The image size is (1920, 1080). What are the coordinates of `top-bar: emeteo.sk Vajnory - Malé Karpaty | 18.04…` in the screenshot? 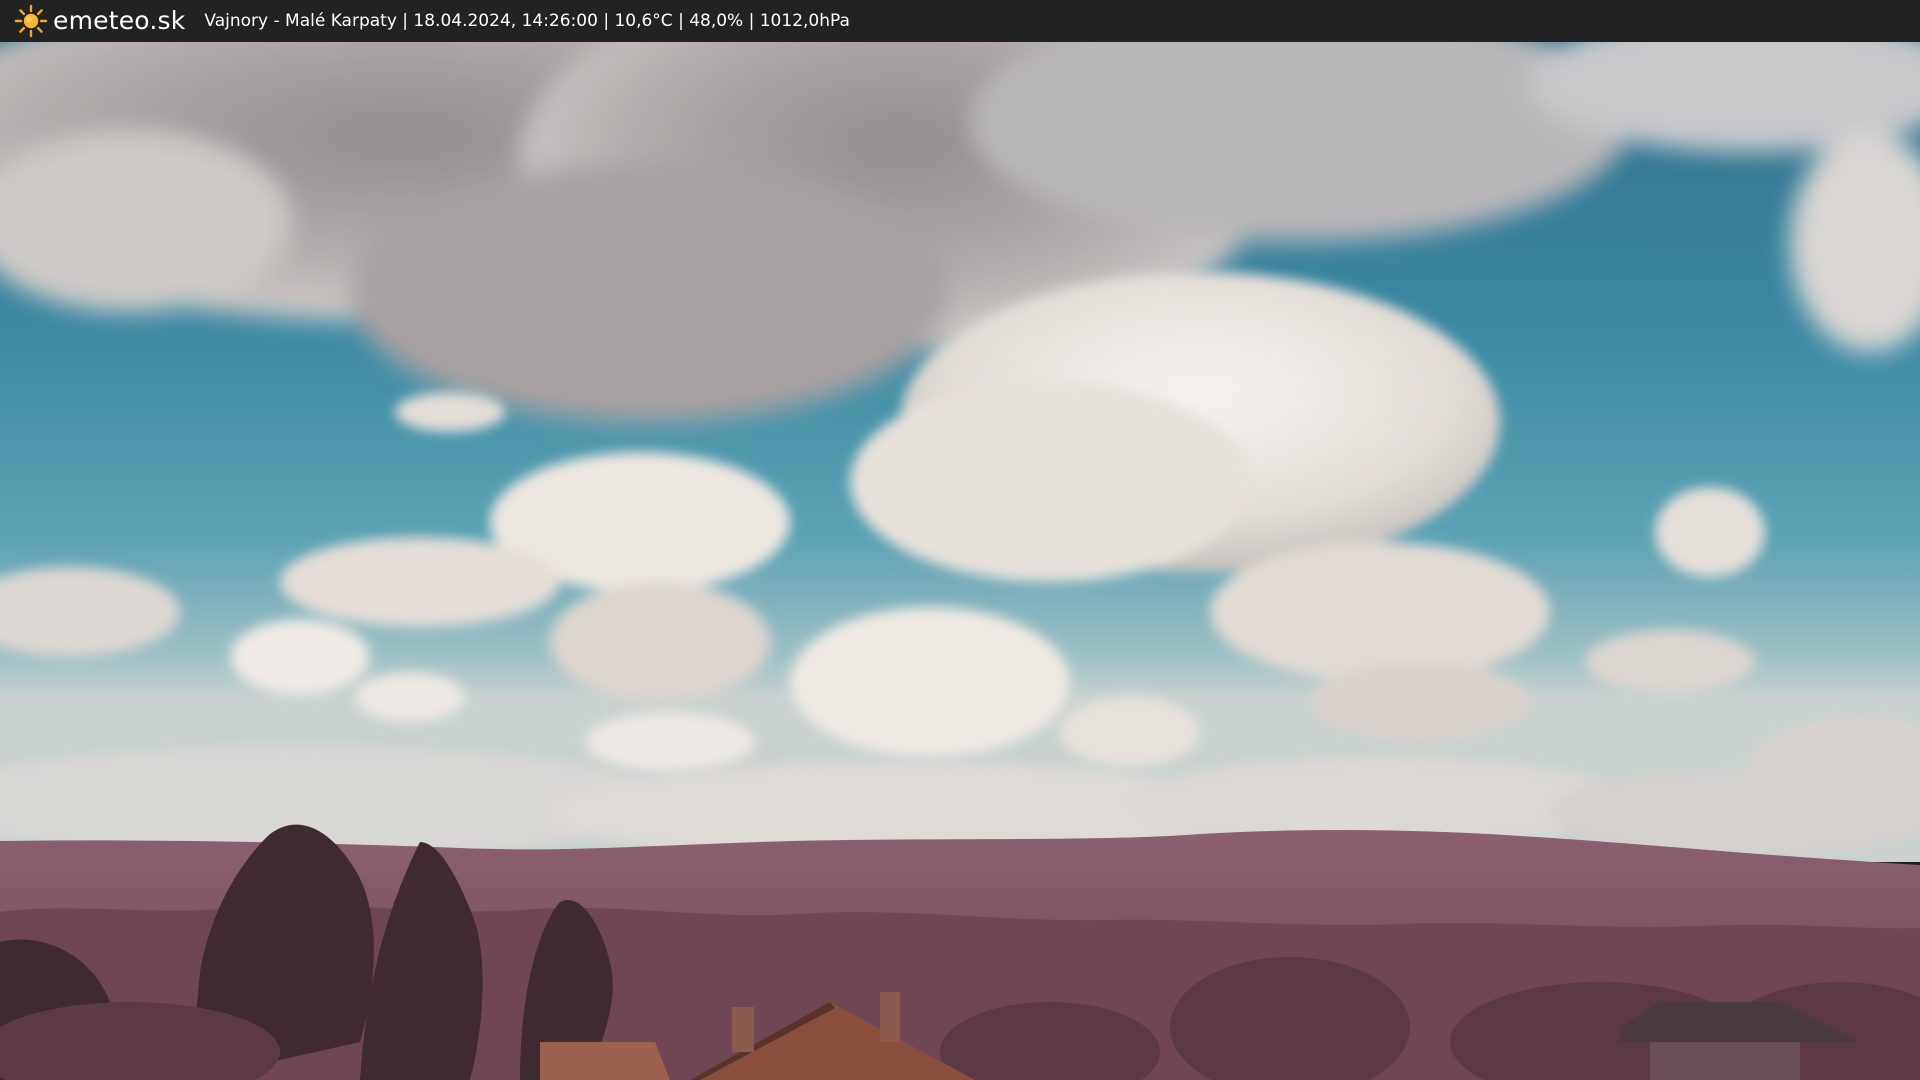 It's located at (960, 21).